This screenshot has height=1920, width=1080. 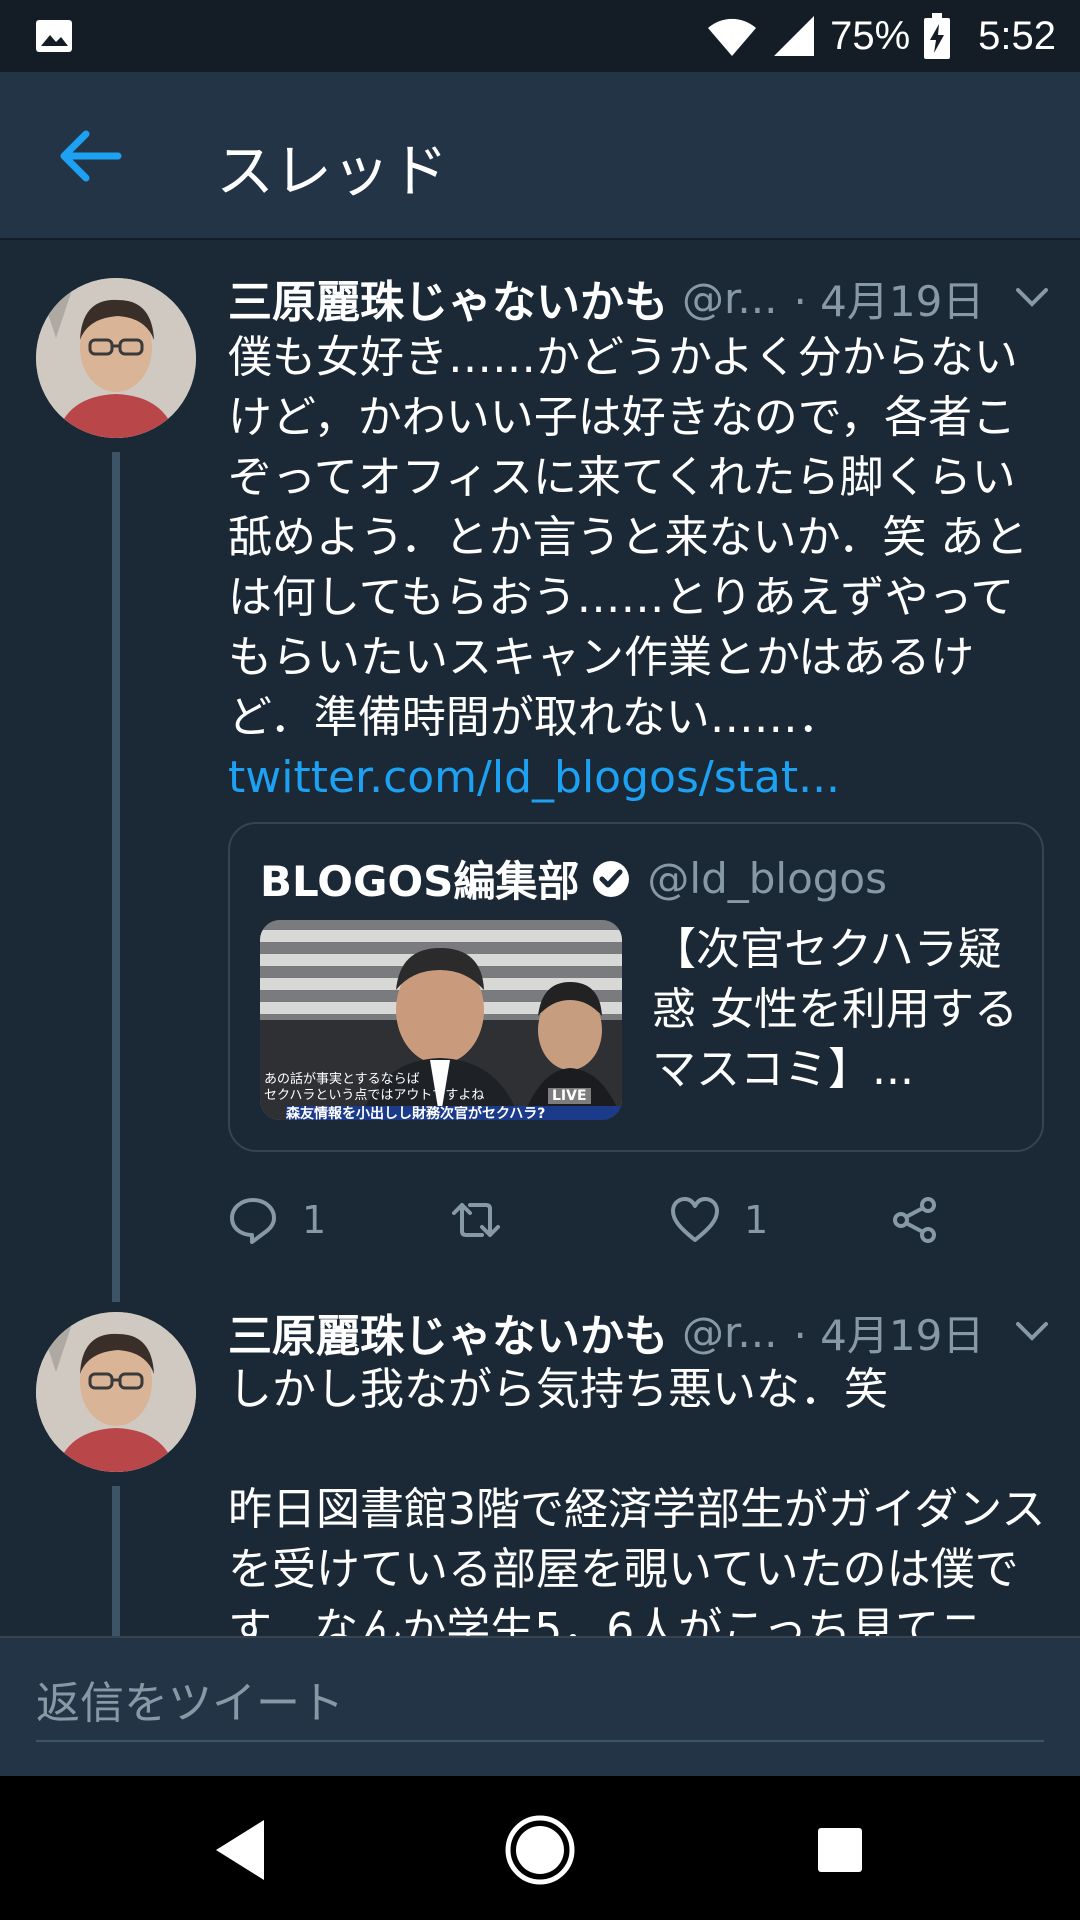 I want to click on like-count: 1, so click(x=756, y=1220).